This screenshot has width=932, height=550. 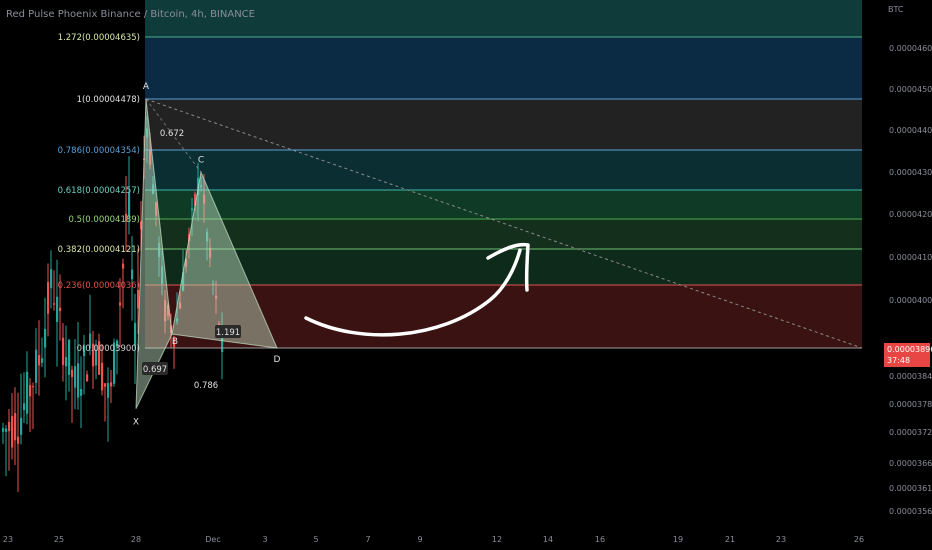 I want to click on price-tick-label: 0.00004200, so click(x=910, y=214).